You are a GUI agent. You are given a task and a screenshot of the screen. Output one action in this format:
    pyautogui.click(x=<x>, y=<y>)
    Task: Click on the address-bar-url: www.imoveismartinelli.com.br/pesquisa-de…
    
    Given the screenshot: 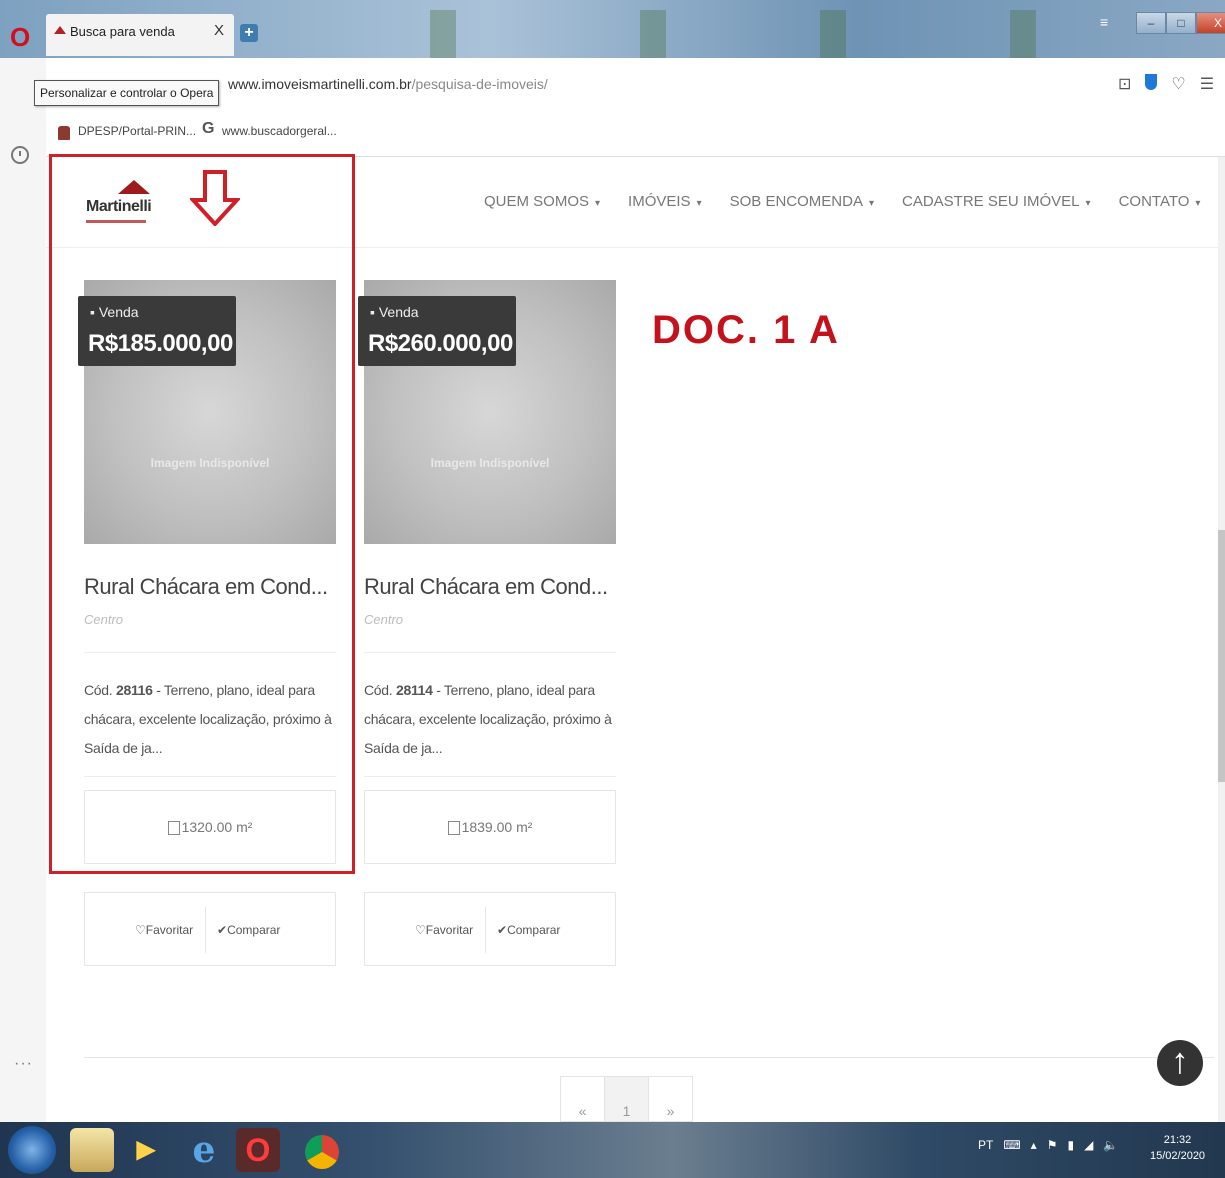 What is the action you would take?
    pyautogui.click(x=388, y=84)
    